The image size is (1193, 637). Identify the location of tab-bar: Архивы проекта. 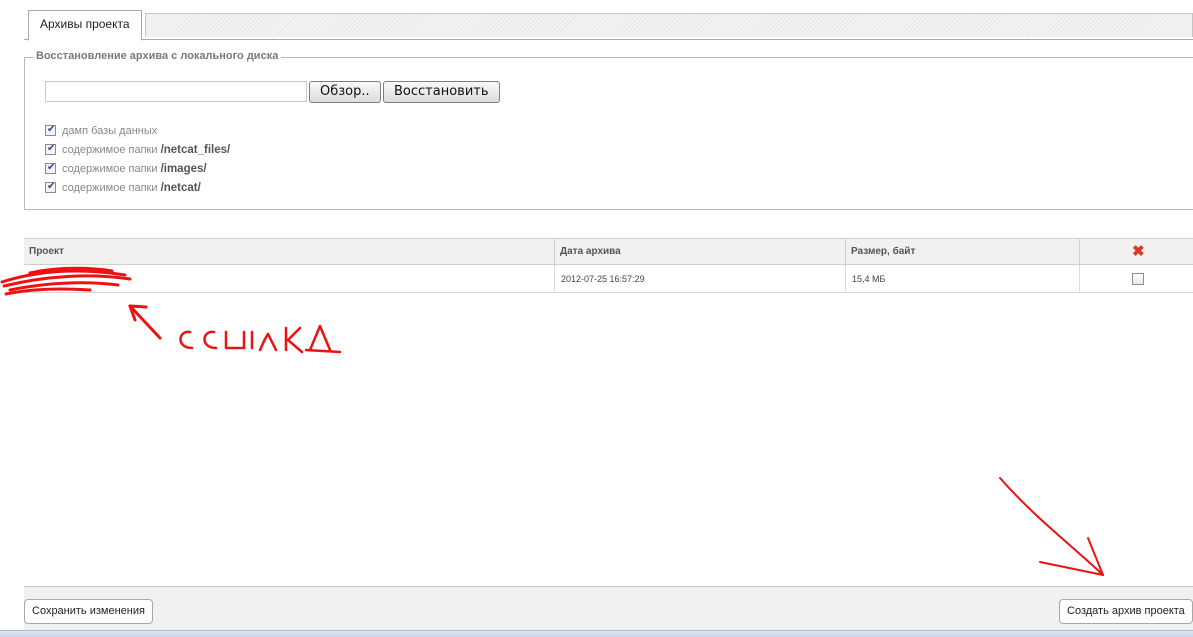
(608, 25).